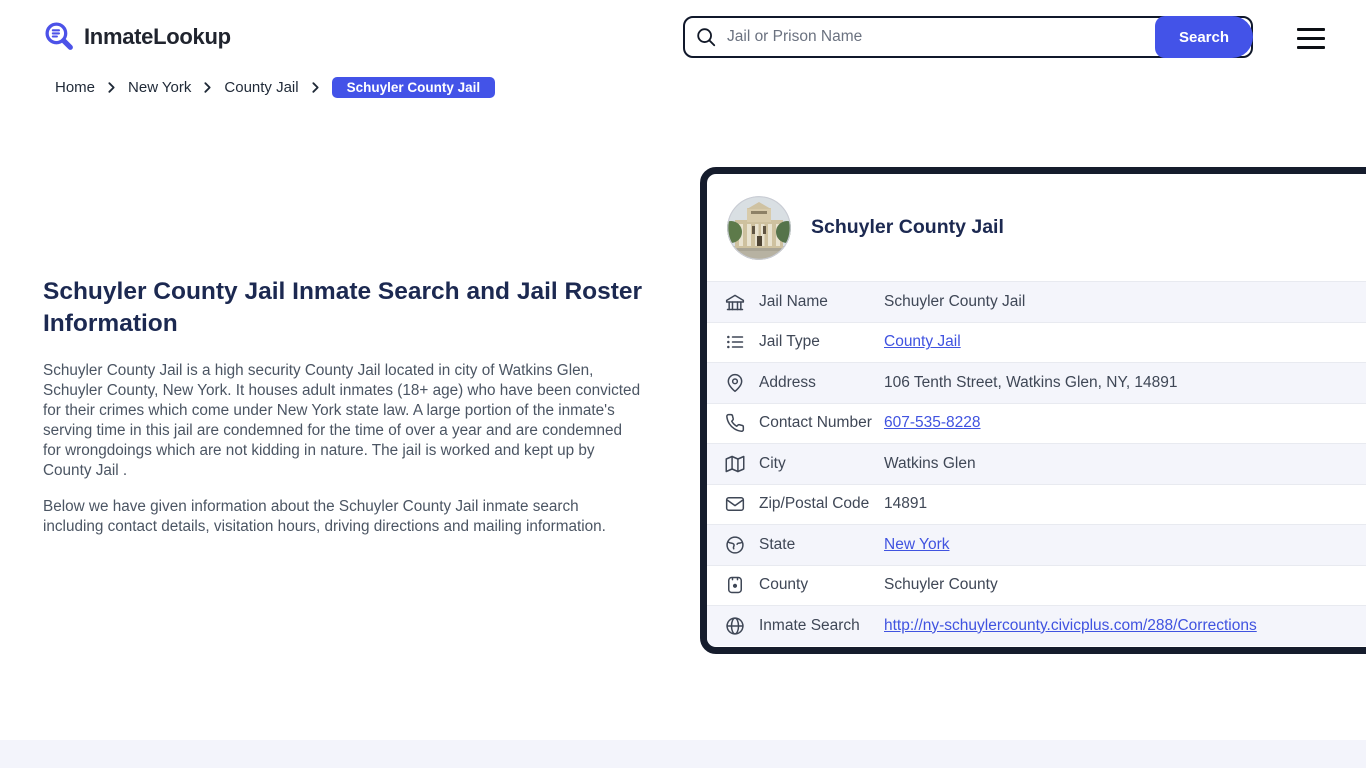  I want to click on magnifier-logo-icon, so click(59, 36).